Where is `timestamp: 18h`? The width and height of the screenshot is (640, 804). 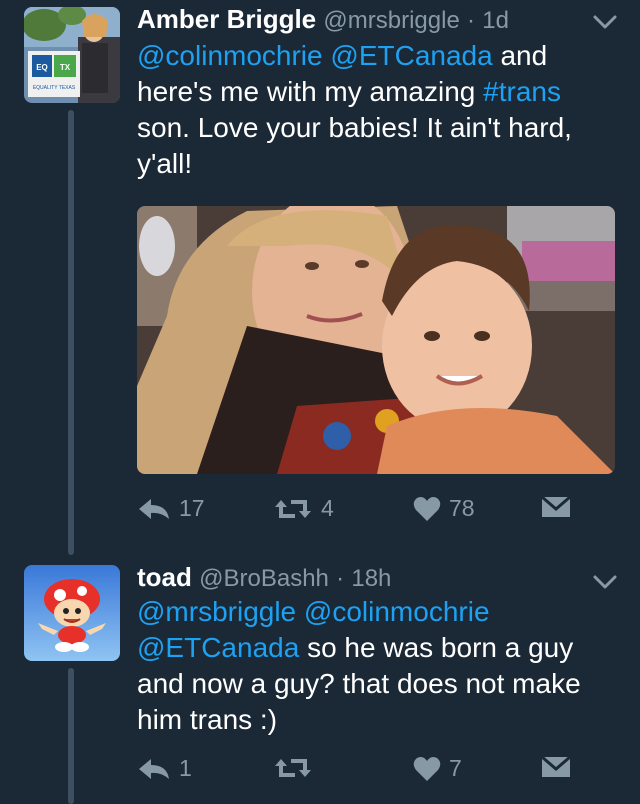 timestamp: 18h is located at coordinates (371, 578).